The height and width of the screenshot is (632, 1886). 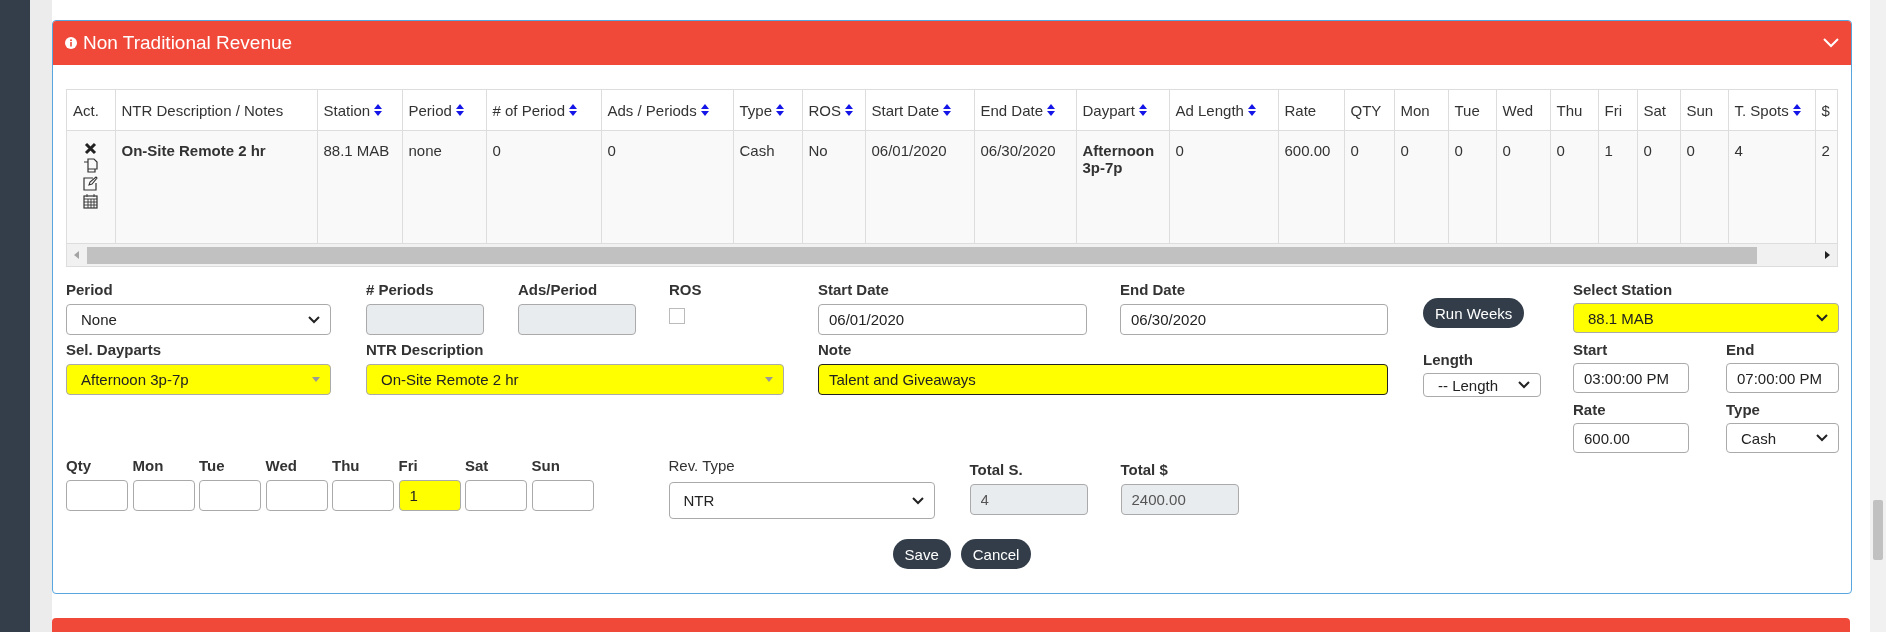 I want to click on field-label: Rate, so click(x=1590, y=410).